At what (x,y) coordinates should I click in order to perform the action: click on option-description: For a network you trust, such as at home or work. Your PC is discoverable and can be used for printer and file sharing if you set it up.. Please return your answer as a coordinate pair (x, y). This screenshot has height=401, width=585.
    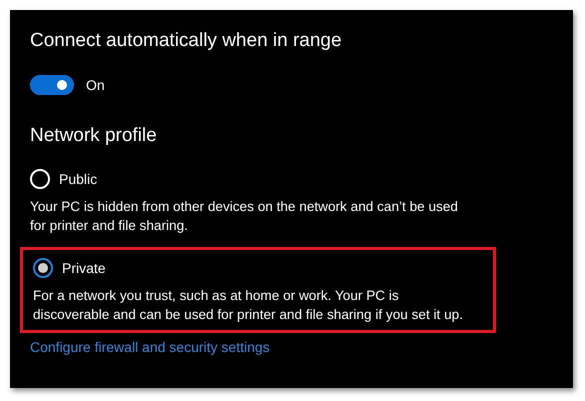
    Looking at the image, I should click on (248, 305).